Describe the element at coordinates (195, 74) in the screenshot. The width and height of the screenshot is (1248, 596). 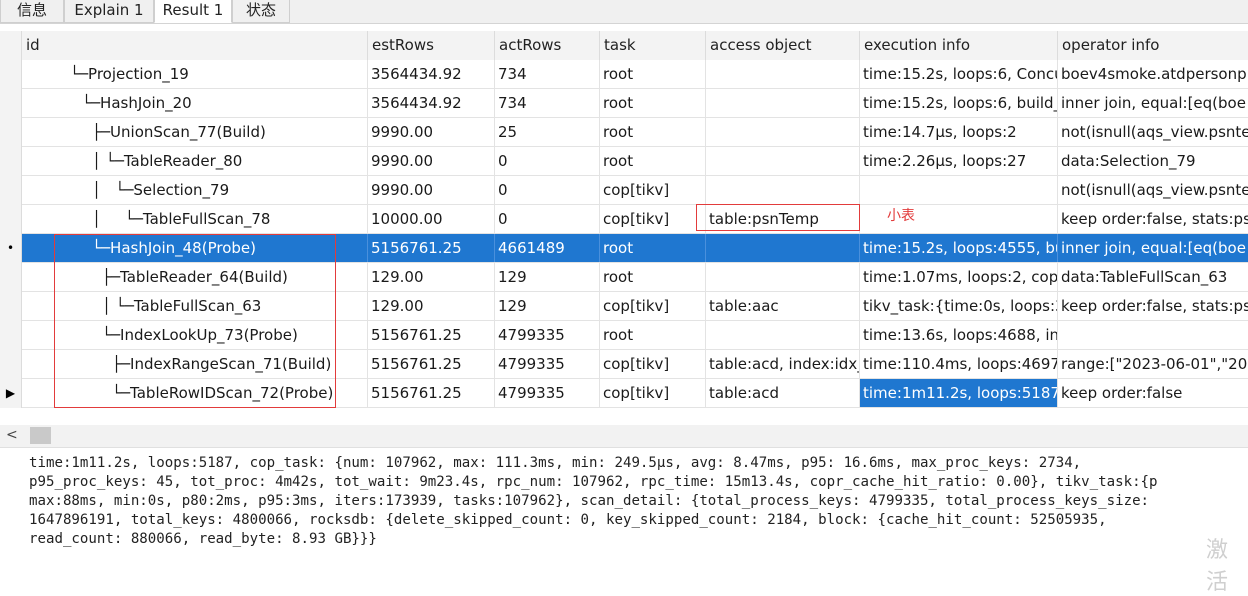
I see `cell-id: └─Projection_19` at that location.